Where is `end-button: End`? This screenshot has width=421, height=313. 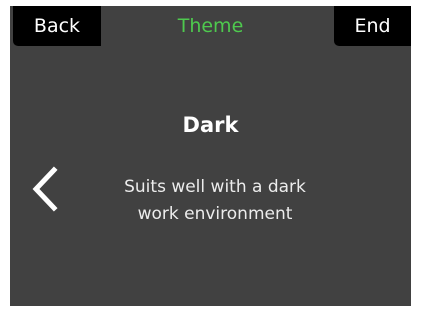 end-button: End is located at coordinates (372, 26).